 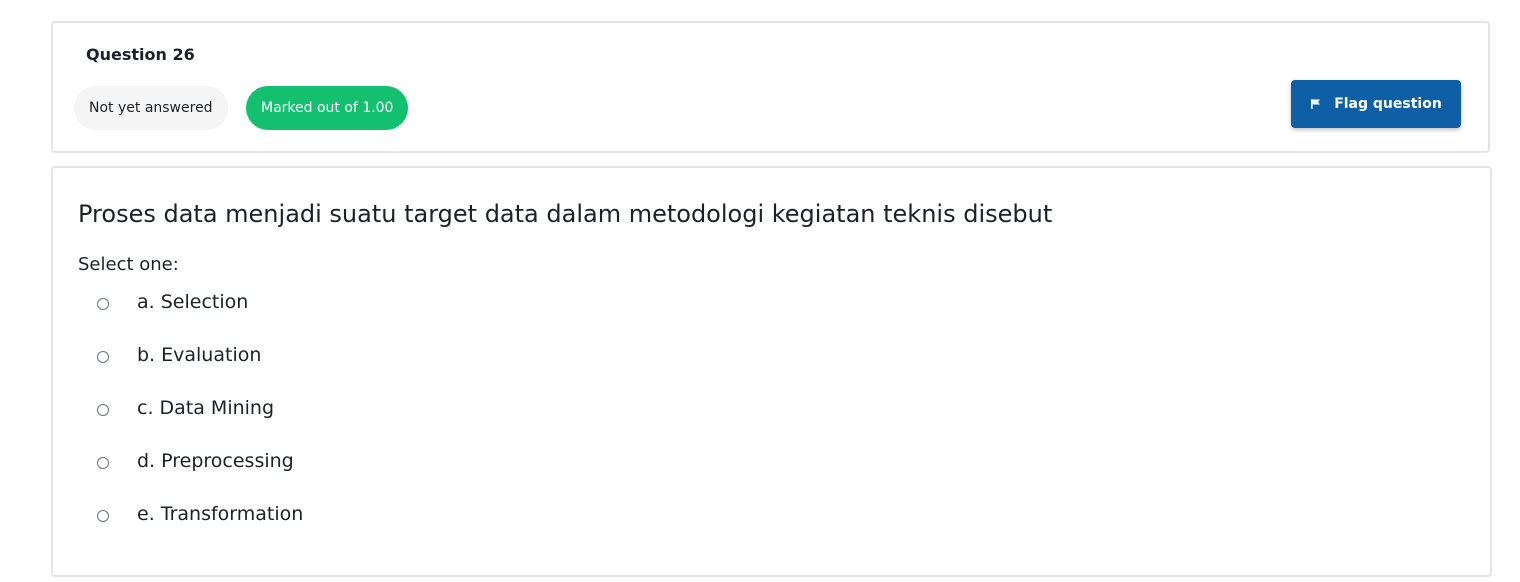 I want to click on status-badge: Not yet answered, so click(x=151, y=108).